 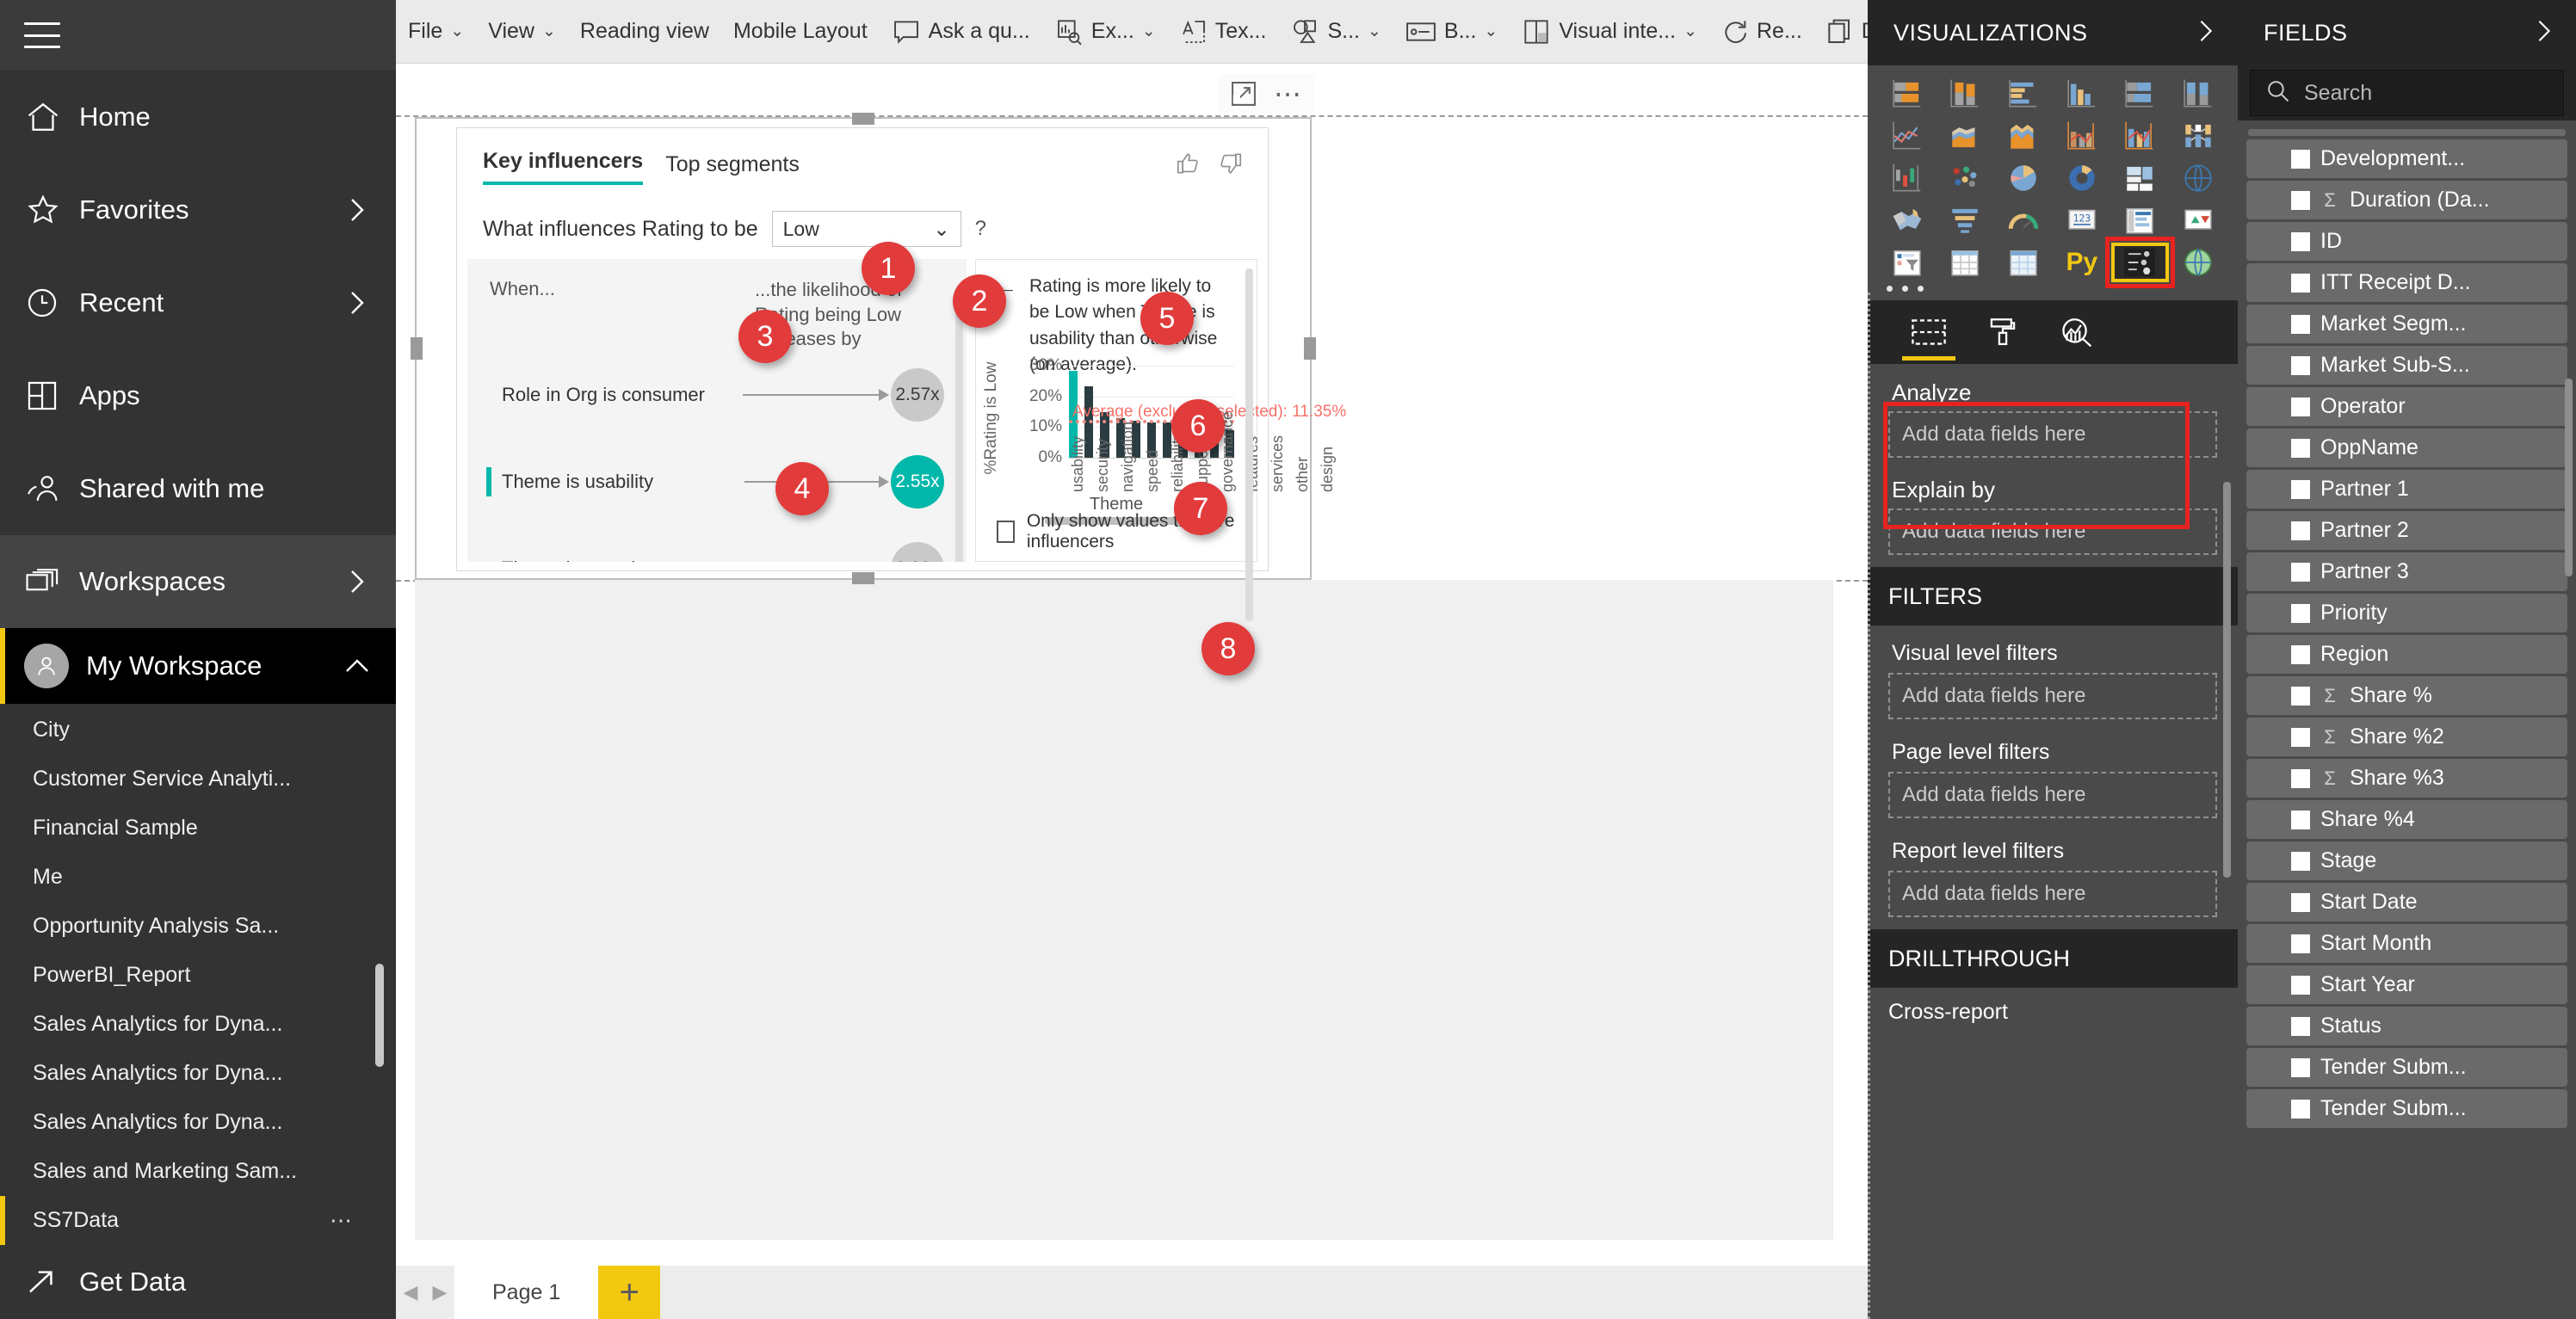 I want to click on scatter-chart-icon, so click(x=1966, y=178).